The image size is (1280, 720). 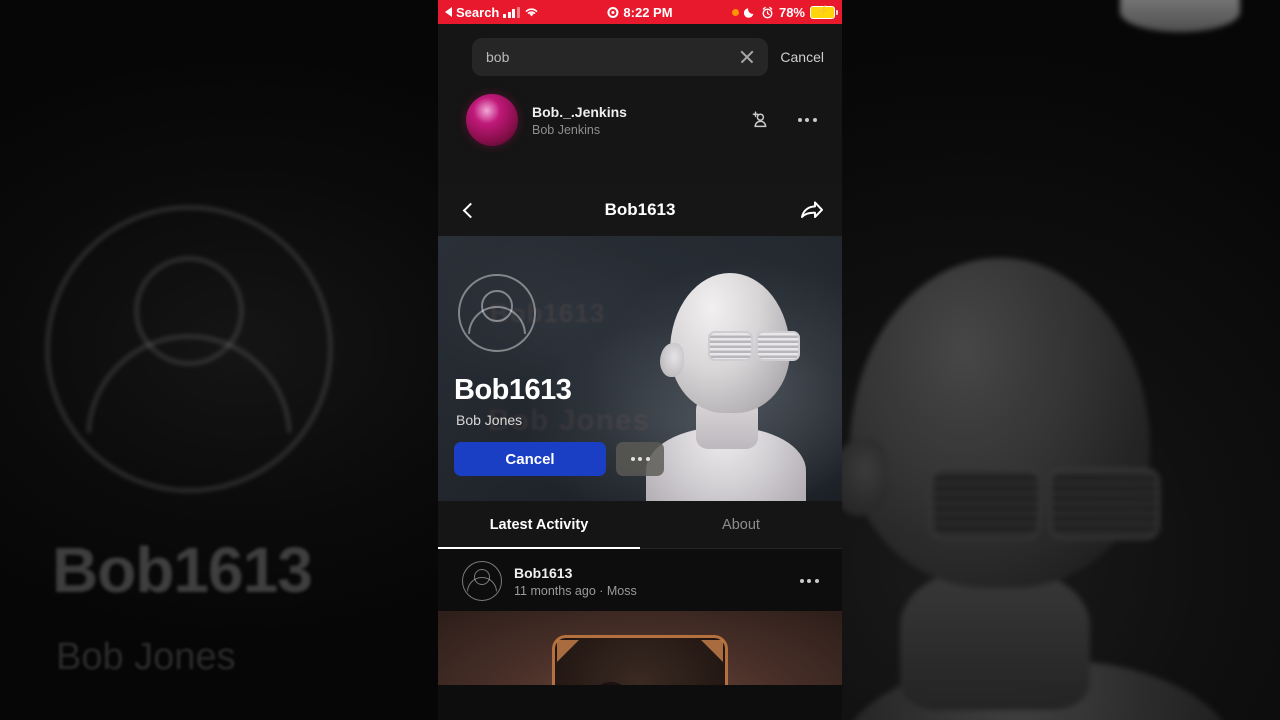 What do you see at coordinates (741, 524) in the screenshot?
I see `tab-about: About` at bounding box center [741, 524].